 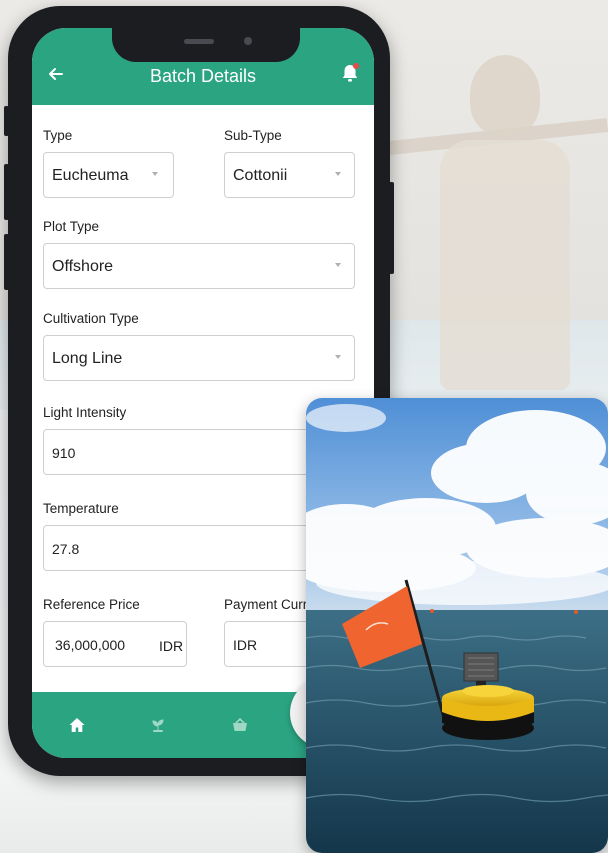 What do you see at coordinates (58, 135) in the screenshot?
I see `type-label: Type` at bounding box center [58, 135].